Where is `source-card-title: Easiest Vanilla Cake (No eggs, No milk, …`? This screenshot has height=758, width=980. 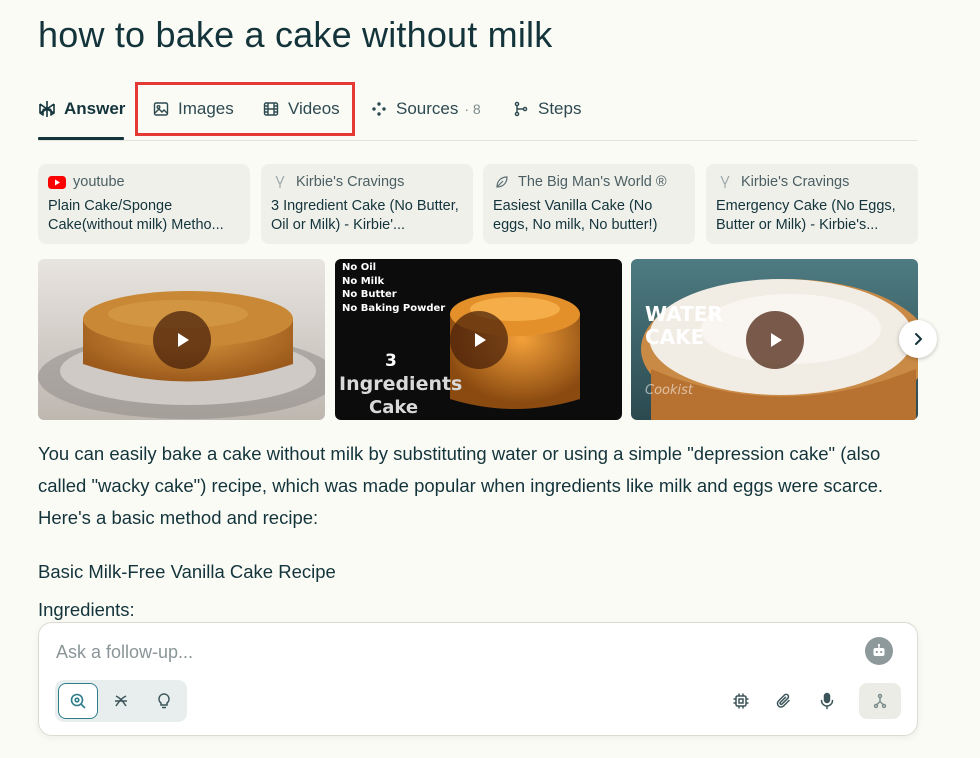 source-card-title: Easiest Vanilla Cake (No eggs, No milk, … is located at coordinates (575, 215).